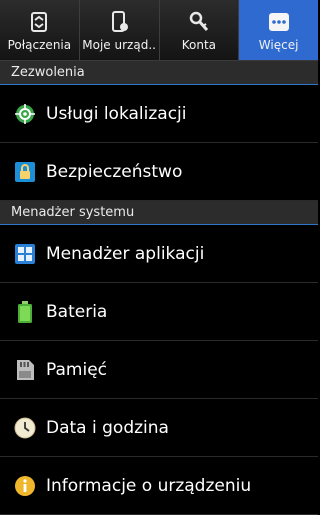 Image resolution: width=320 pixels, height=515 pixels. What do you see at coordinates (25, 370) in the screenshot?
I see `sd-card-icon` at bounding box center [25, 370].